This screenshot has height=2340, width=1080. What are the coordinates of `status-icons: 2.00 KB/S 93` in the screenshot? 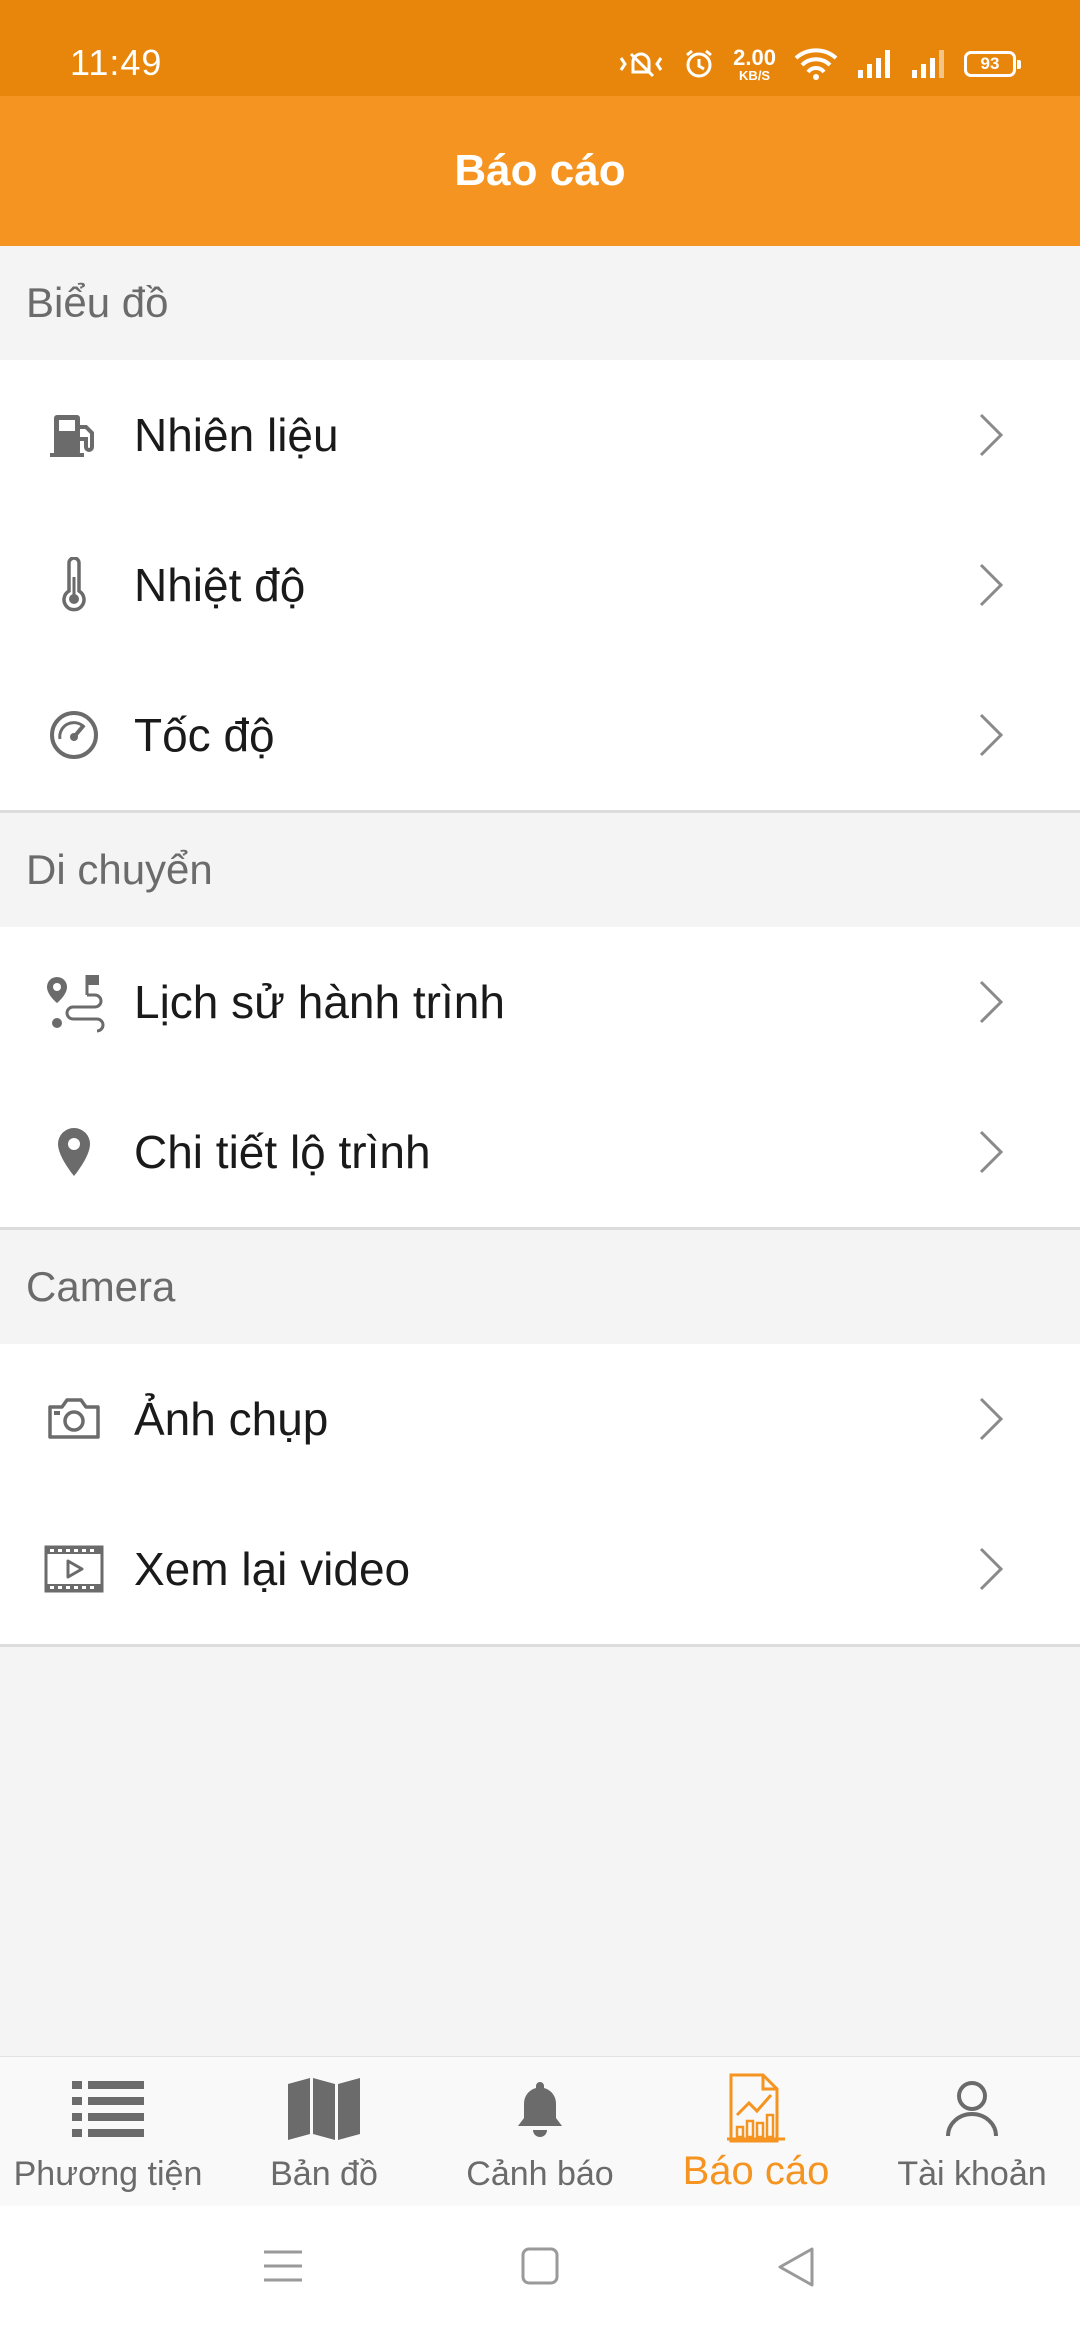 It's located at (819, 64).